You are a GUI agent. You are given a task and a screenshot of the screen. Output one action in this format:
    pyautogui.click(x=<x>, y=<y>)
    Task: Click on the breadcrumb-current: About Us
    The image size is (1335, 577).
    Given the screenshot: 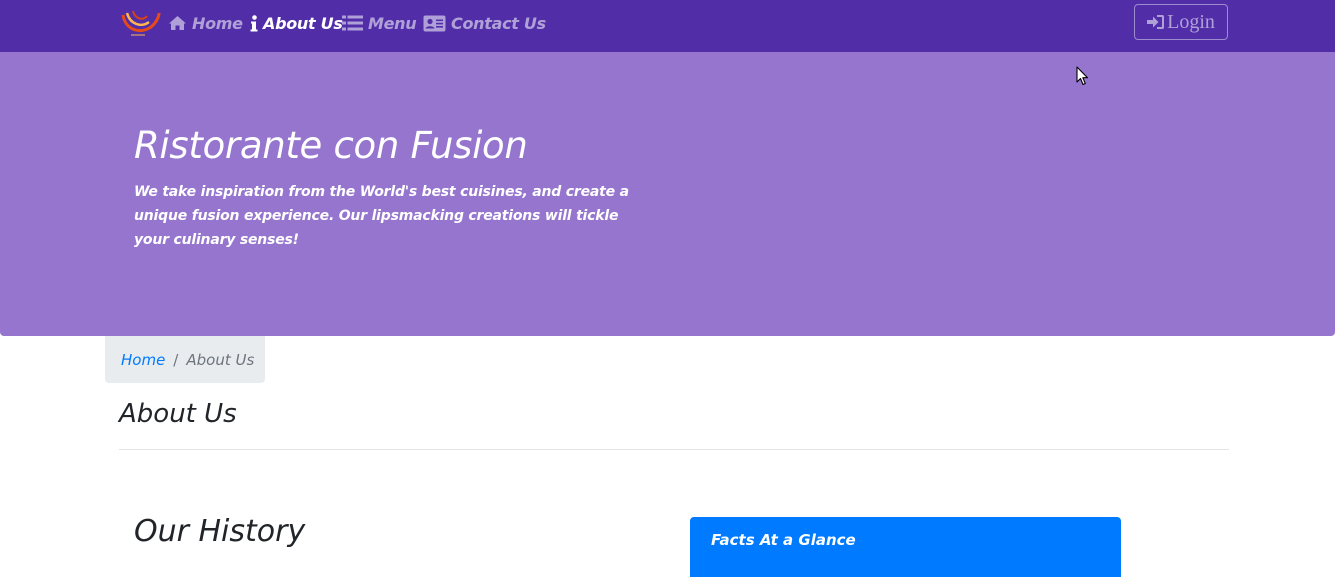 What is the action you would take?
    pyautogui.click(x=220, y=359)
    